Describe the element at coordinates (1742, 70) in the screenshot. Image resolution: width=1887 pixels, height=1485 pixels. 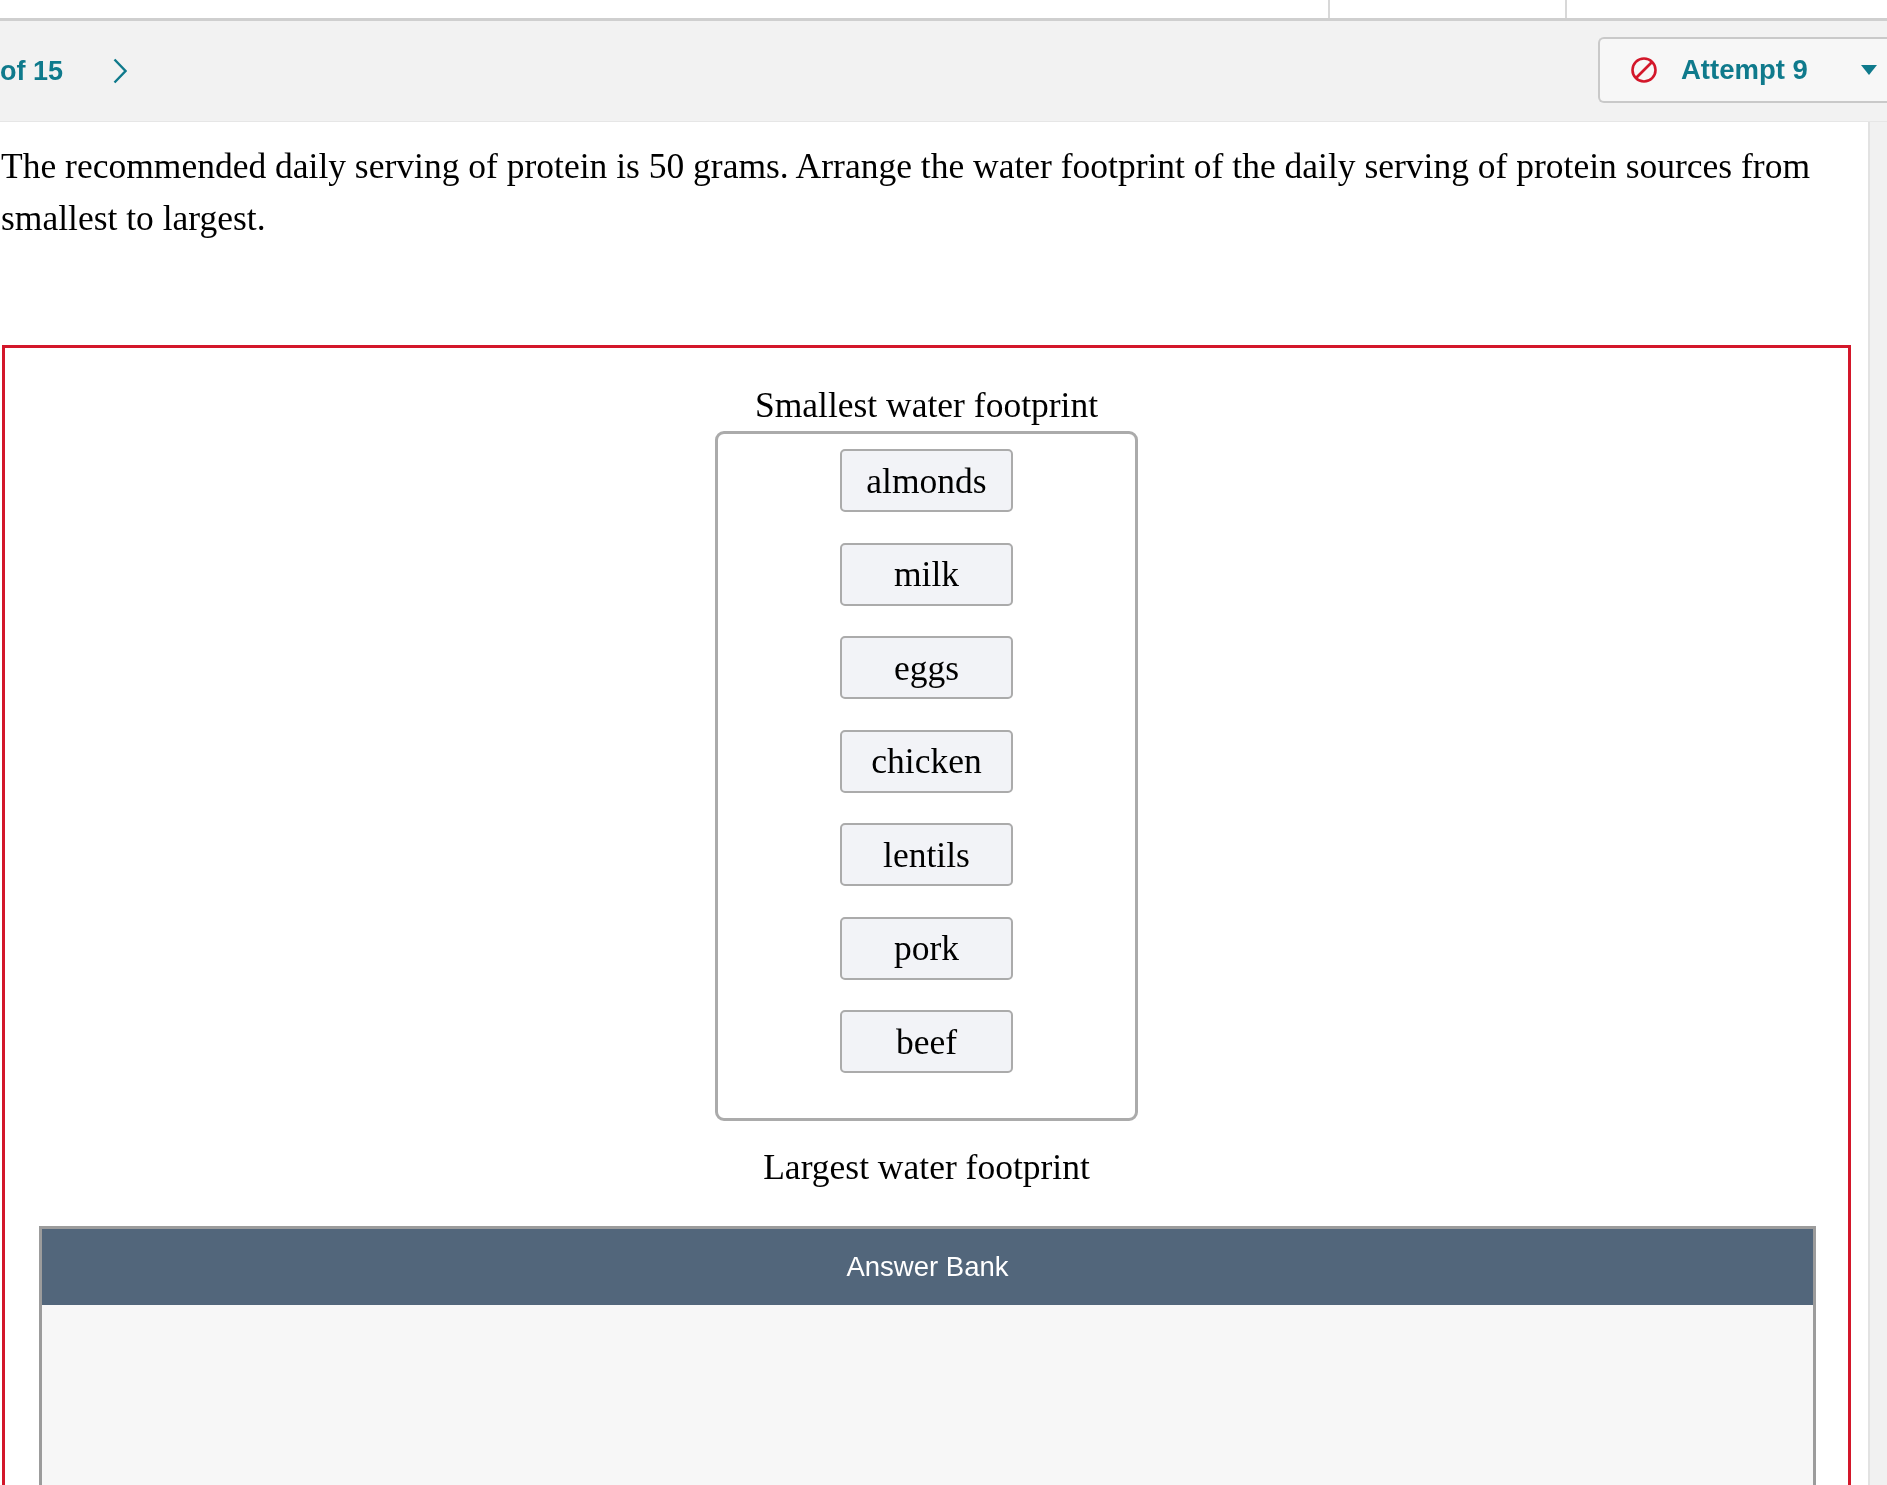
I see `attempt-dropdown-button: Attempt 9` at that location.